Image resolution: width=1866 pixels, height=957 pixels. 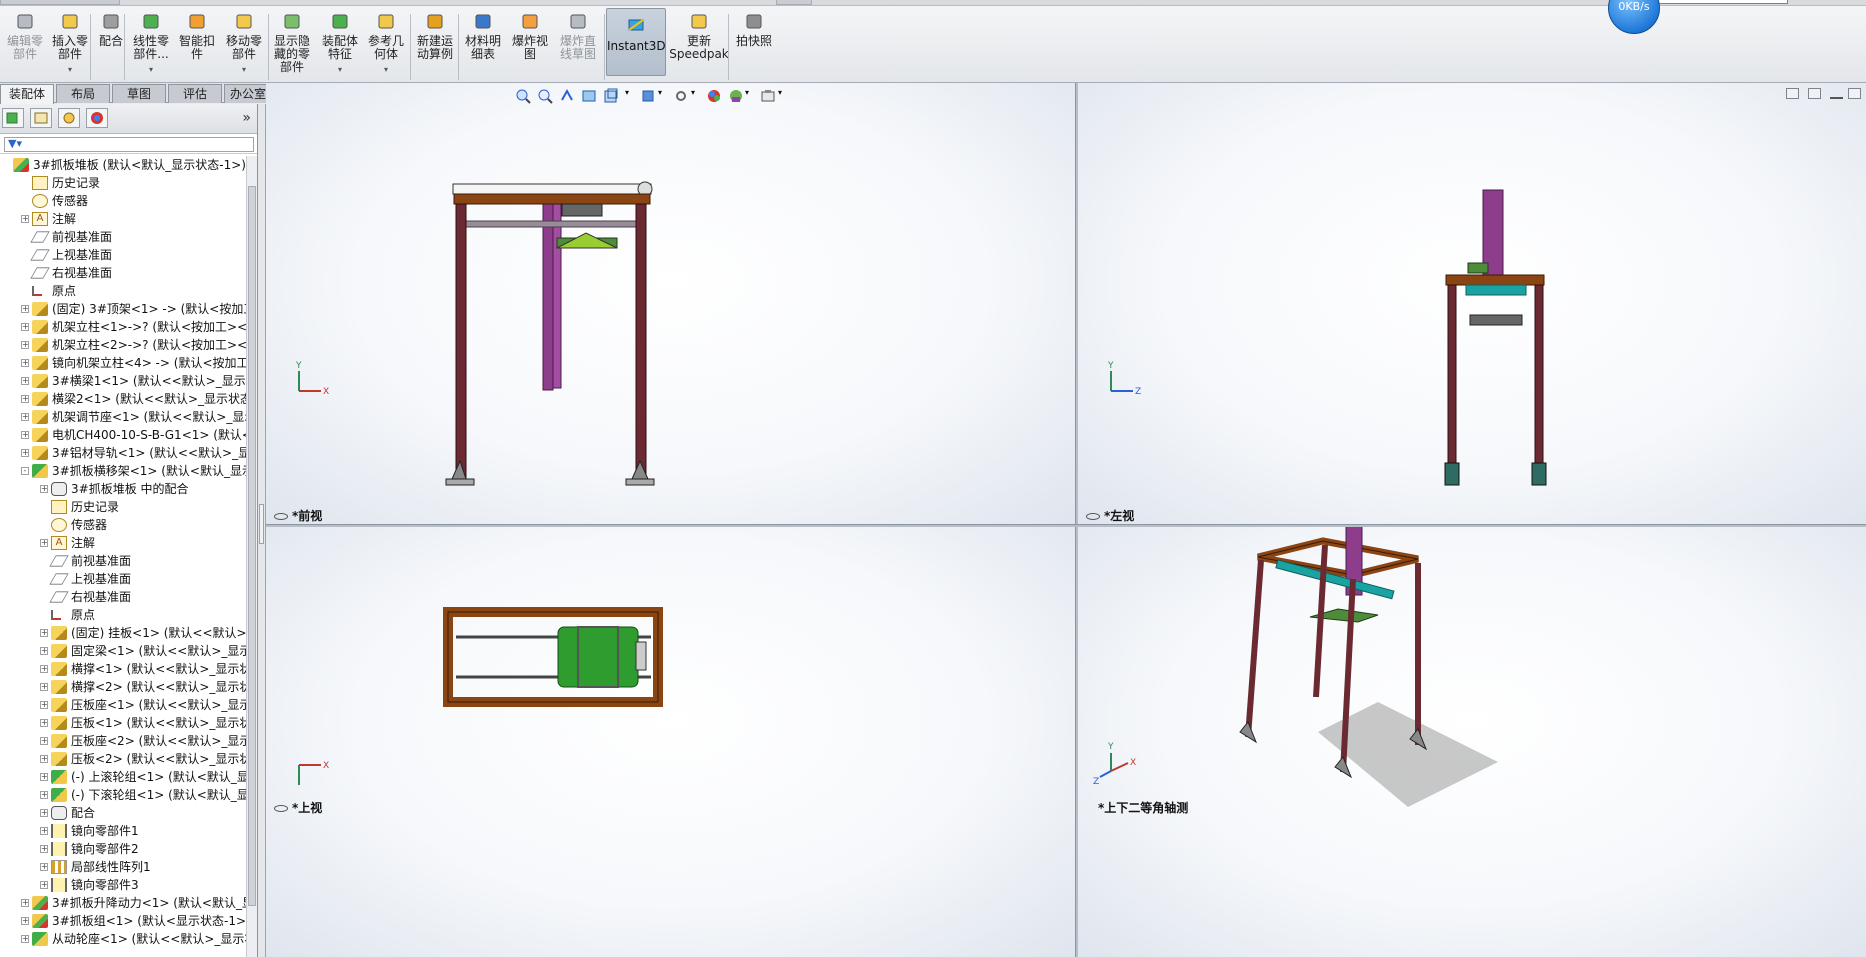 I want to click on tree-item: + 机架立柱<2>->? (默认<按加工><<默, so click(x=123, y=345).